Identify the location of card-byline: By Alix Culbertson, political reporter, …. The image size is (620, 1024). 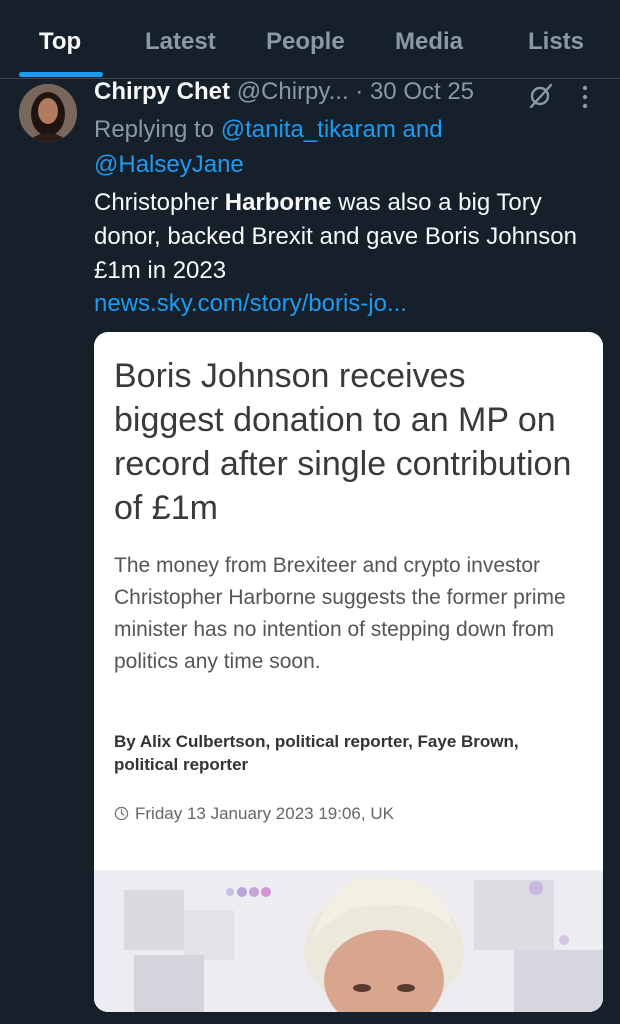
(316, 753).